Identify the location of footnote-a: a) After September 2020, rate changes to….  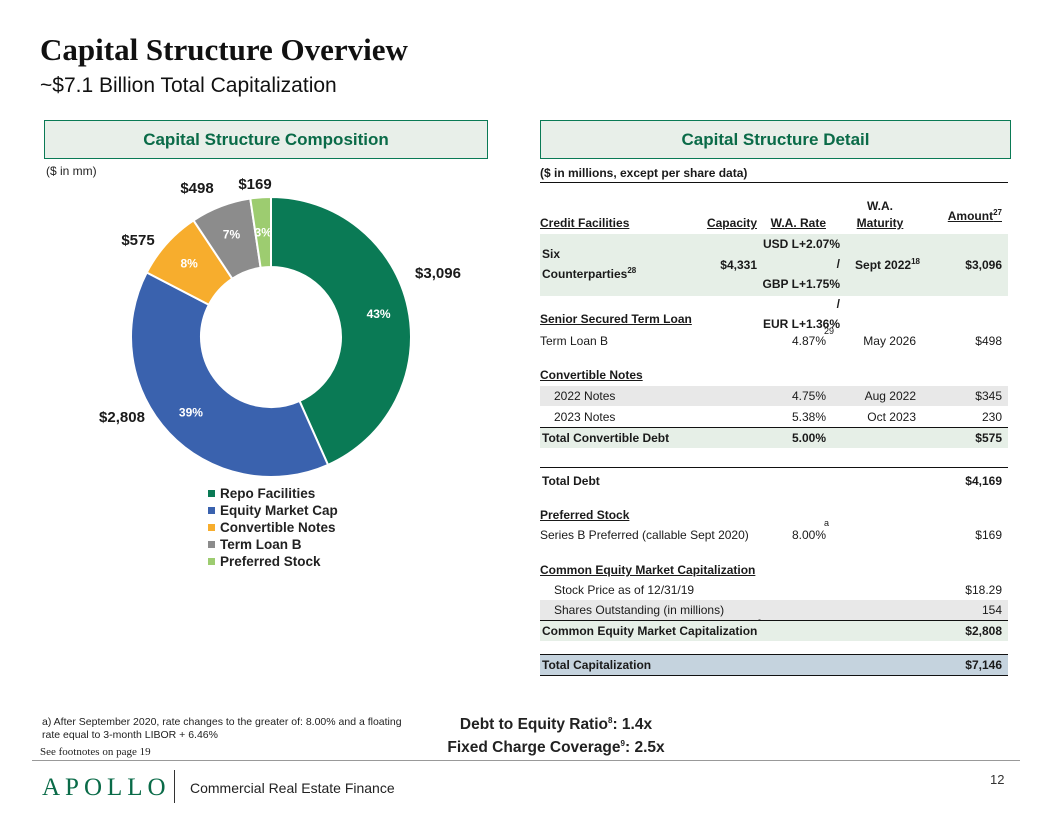
(222, 728).